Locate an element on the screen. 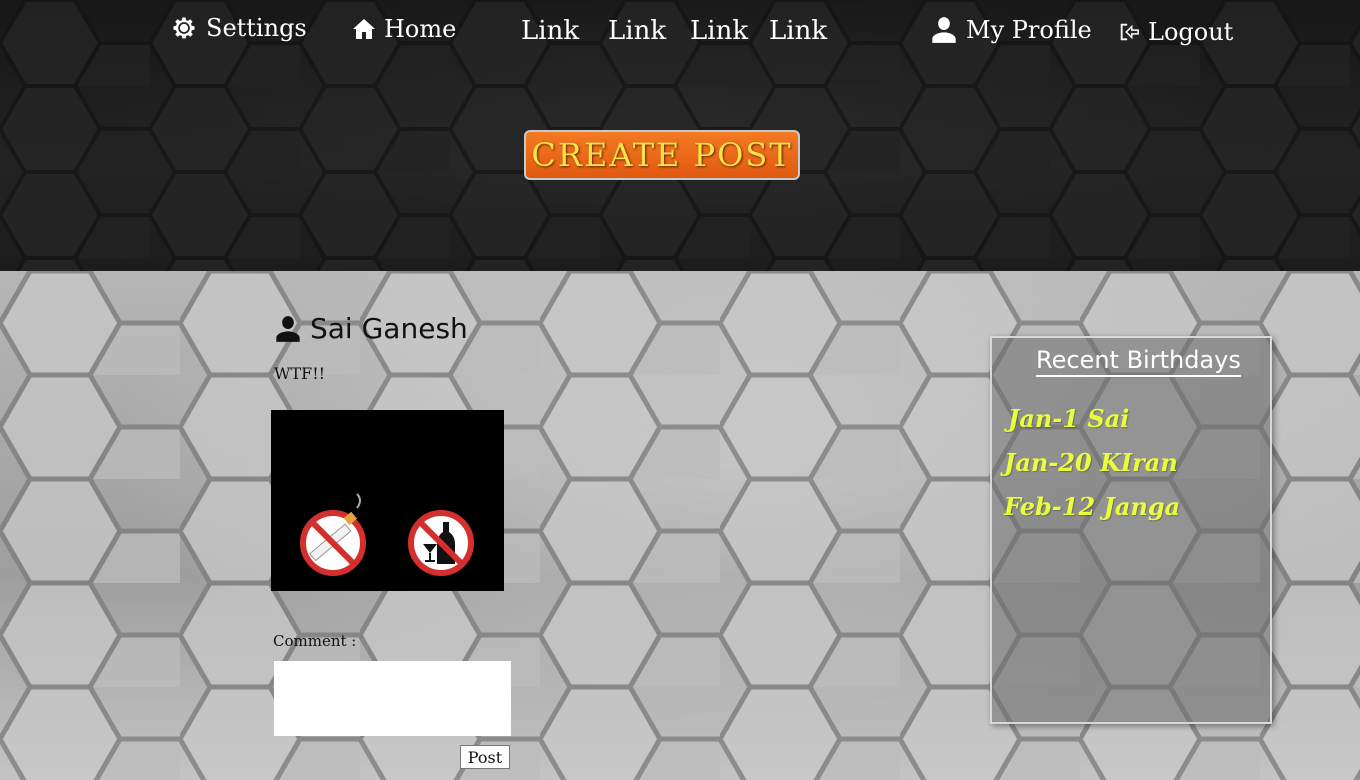  nav-link-4: Link is located at coordinates (798, 31).